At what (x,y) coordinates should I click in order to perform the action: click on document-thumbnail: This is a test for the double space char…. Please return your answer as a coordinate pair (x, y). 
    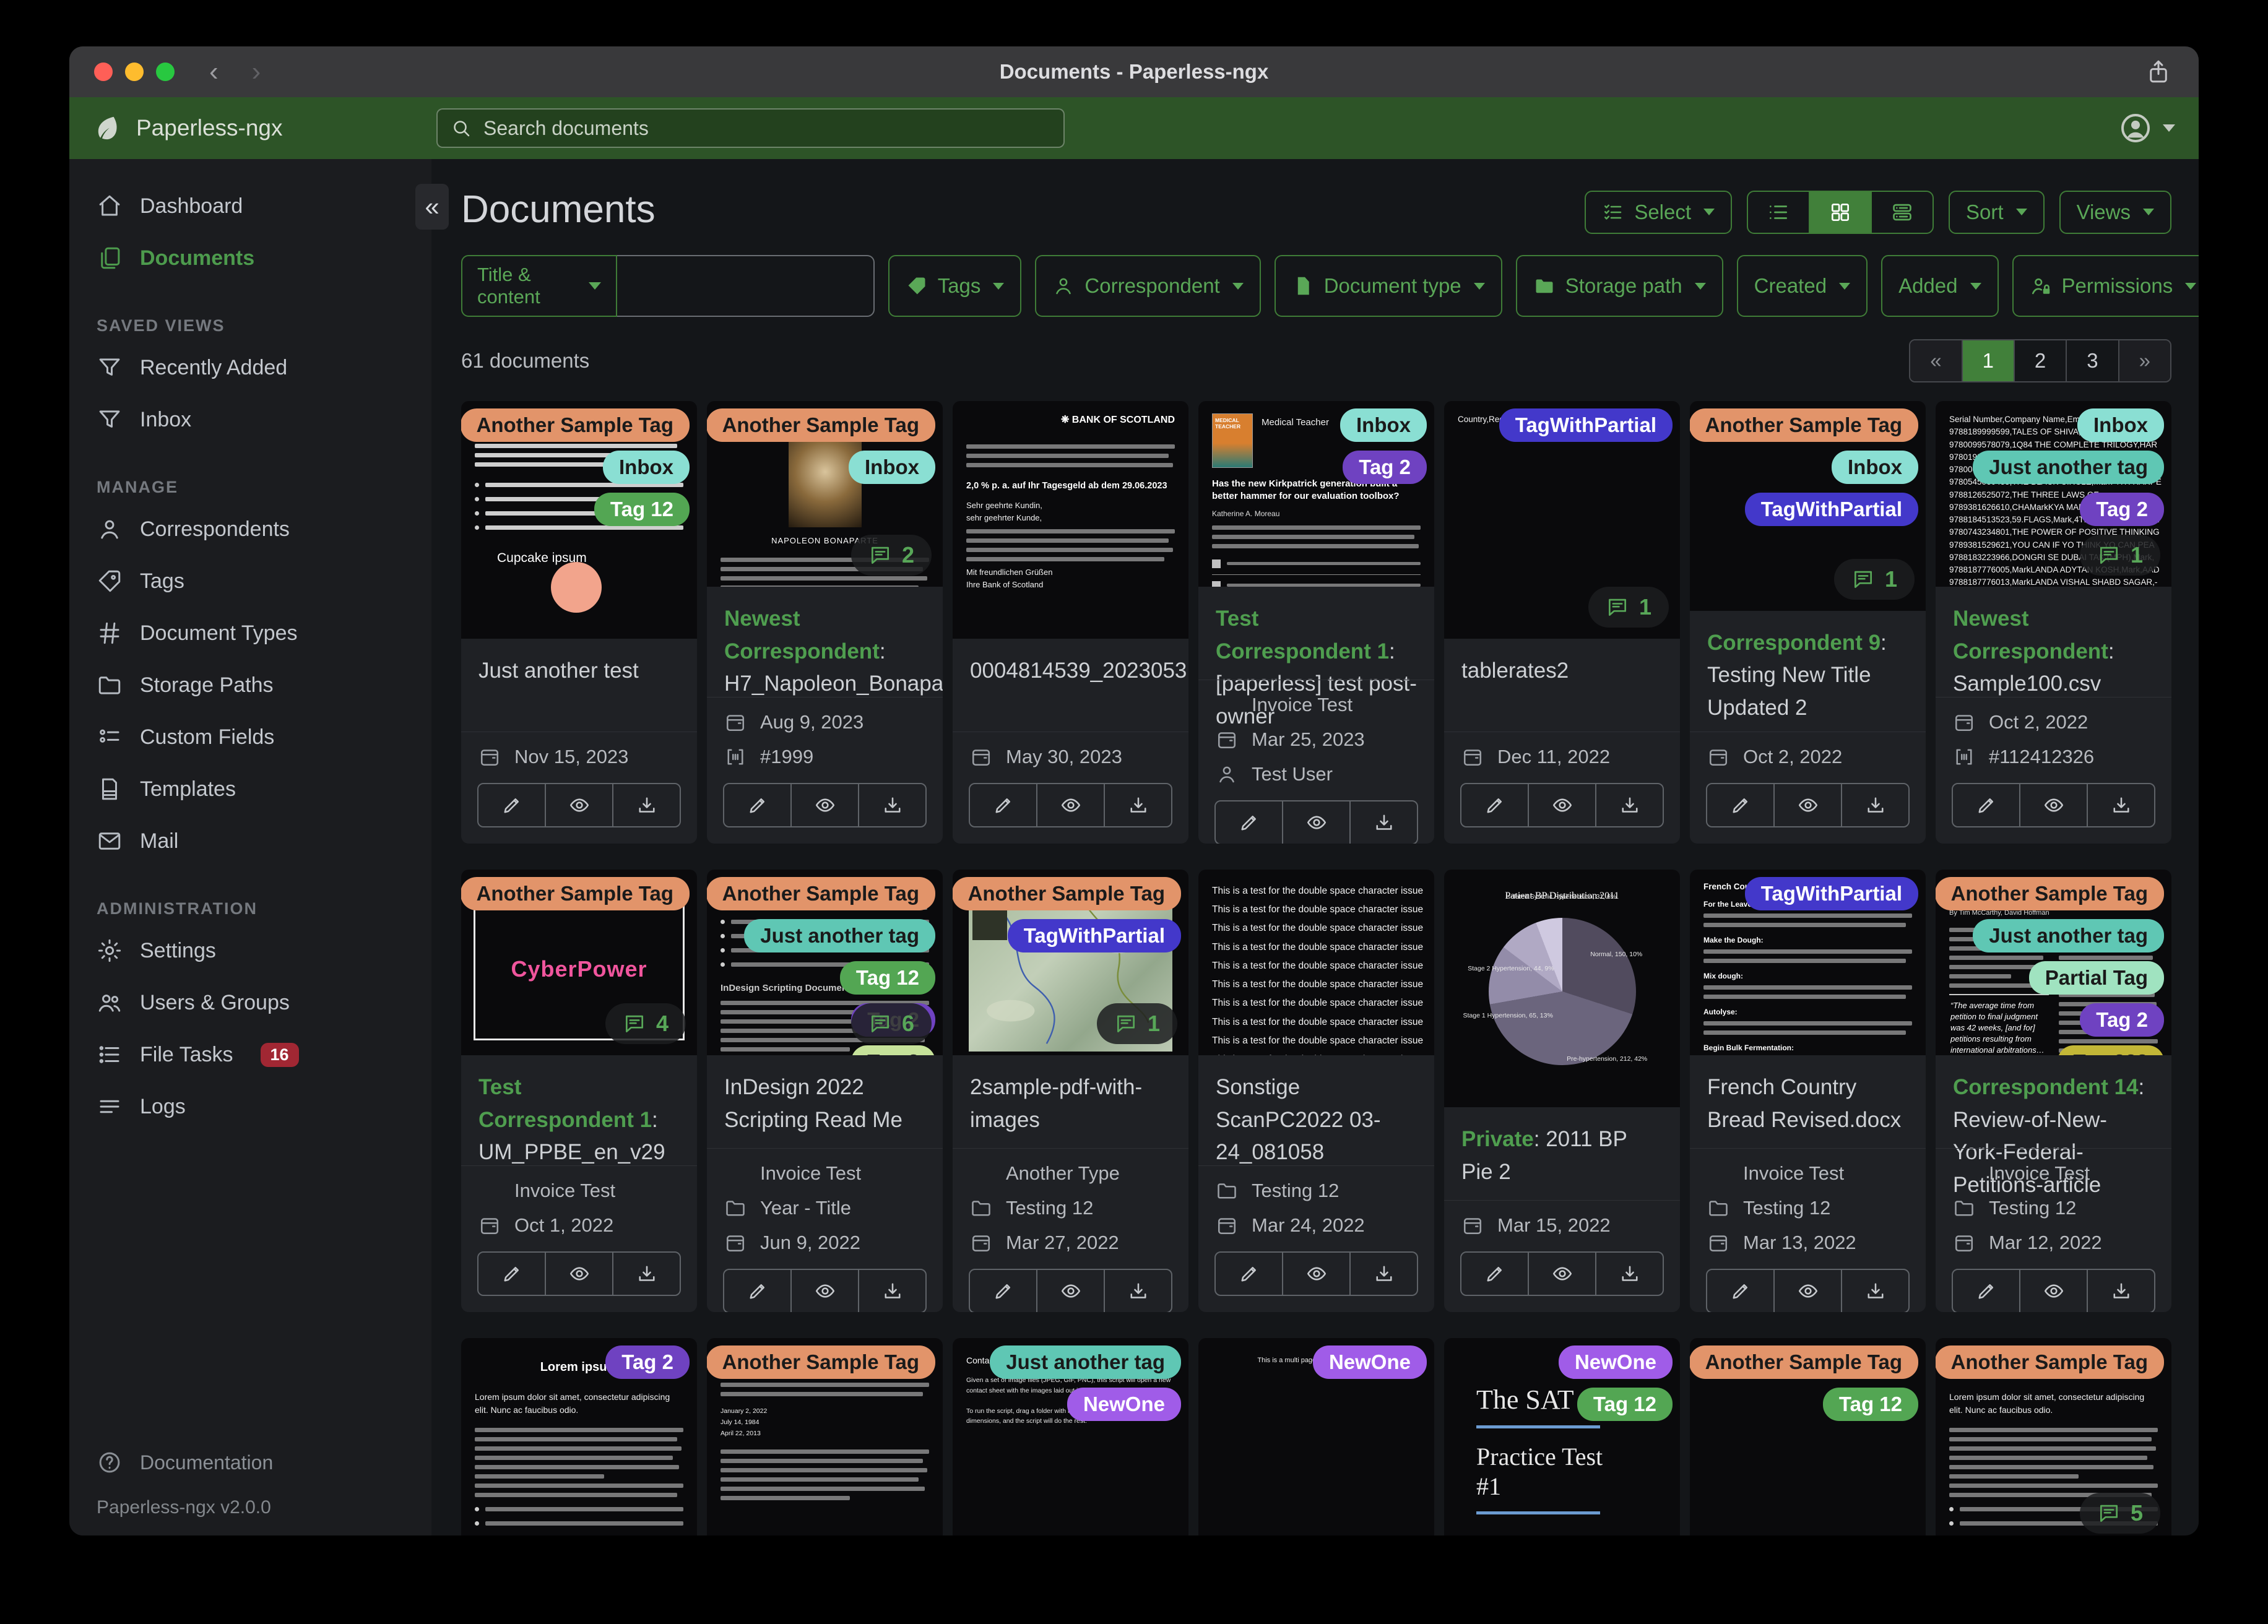
    Looking at the image, I should click on (1316, 962).